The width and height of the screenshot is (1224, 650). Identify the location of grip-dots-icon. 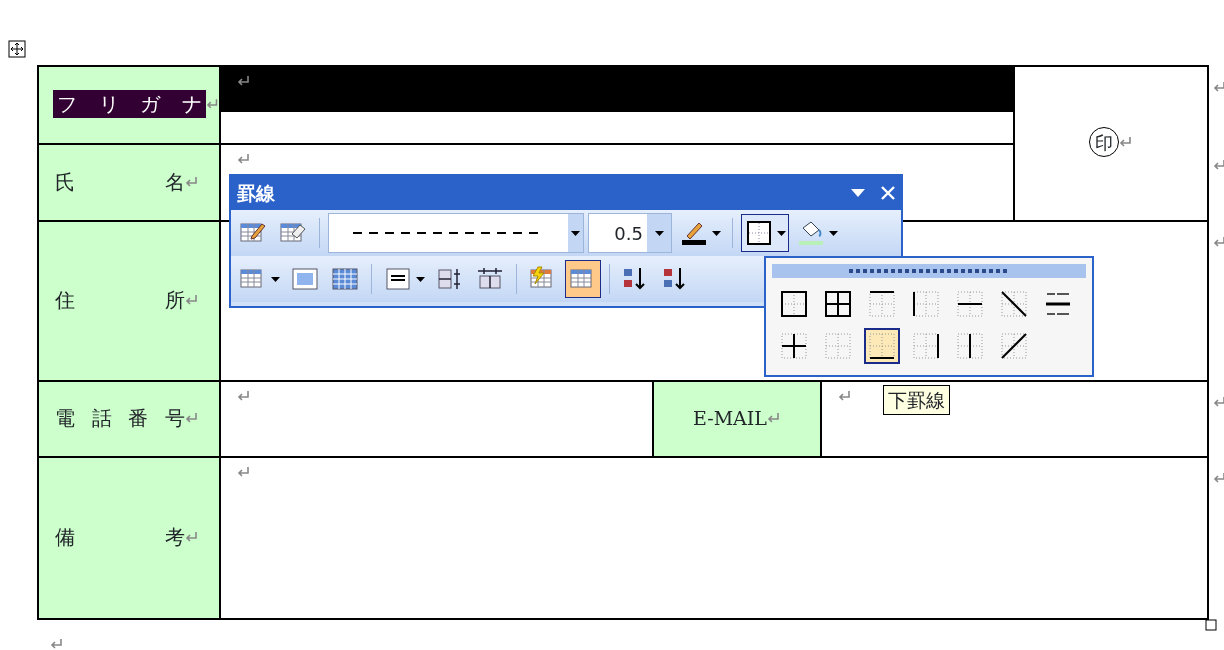
(929, 271).